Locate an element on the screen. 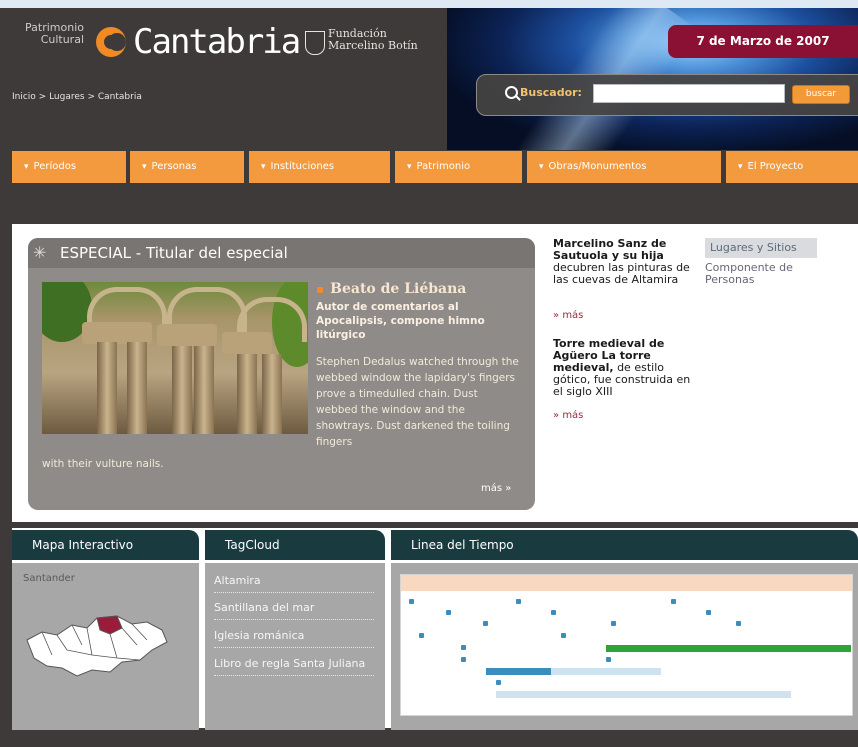 The width and height of the screenshot is (858, 747). timeline-widget is located at coordinates (626, 645).